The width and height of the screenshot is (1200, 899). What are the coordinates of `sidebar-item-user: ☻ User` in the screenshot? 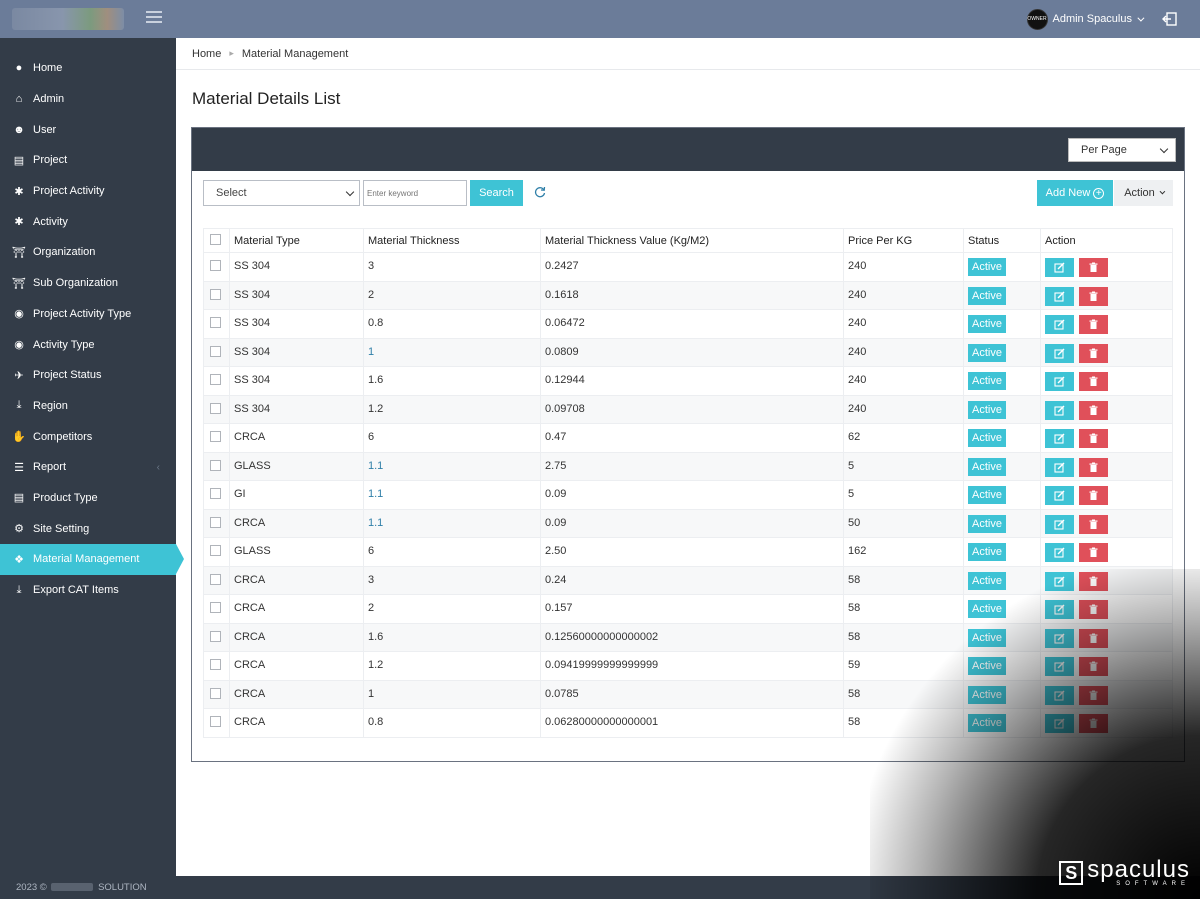 It's located at (88, 129).